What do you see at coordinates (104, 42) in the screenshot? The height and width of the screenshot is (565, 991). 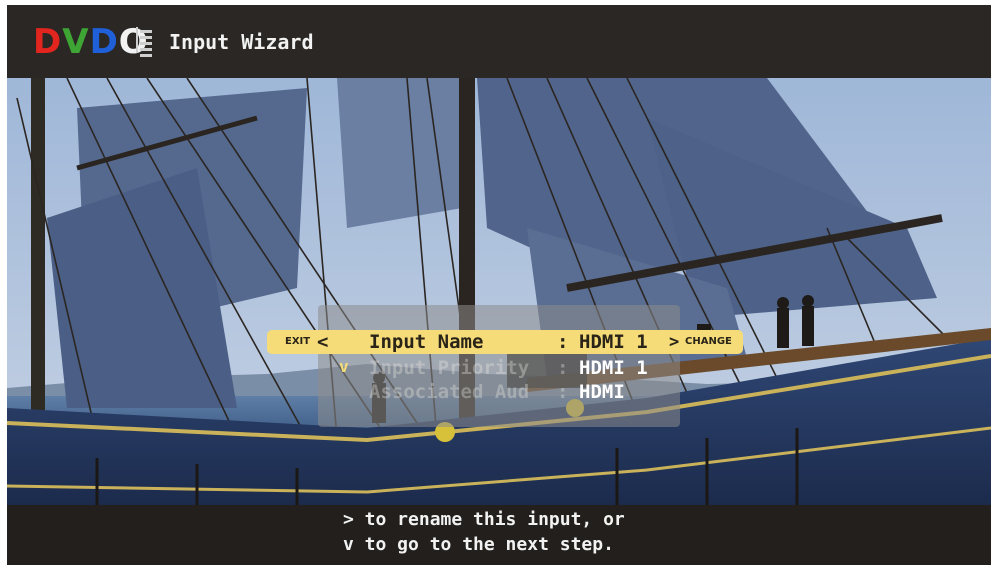 I see `logo-letter-d2: D` at bounding box center [104, 42].